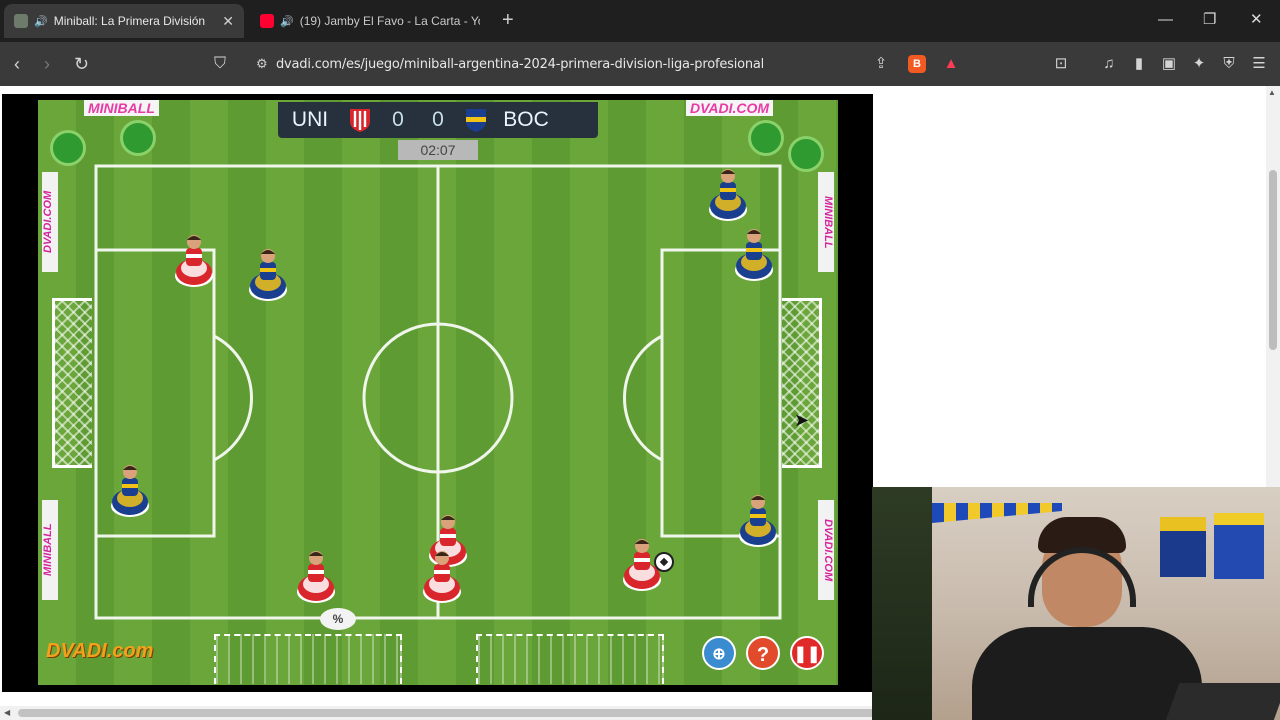  Describe the element at coordinates (1165, 20) in the screenshot. I see `minimize-button: —` at that location.